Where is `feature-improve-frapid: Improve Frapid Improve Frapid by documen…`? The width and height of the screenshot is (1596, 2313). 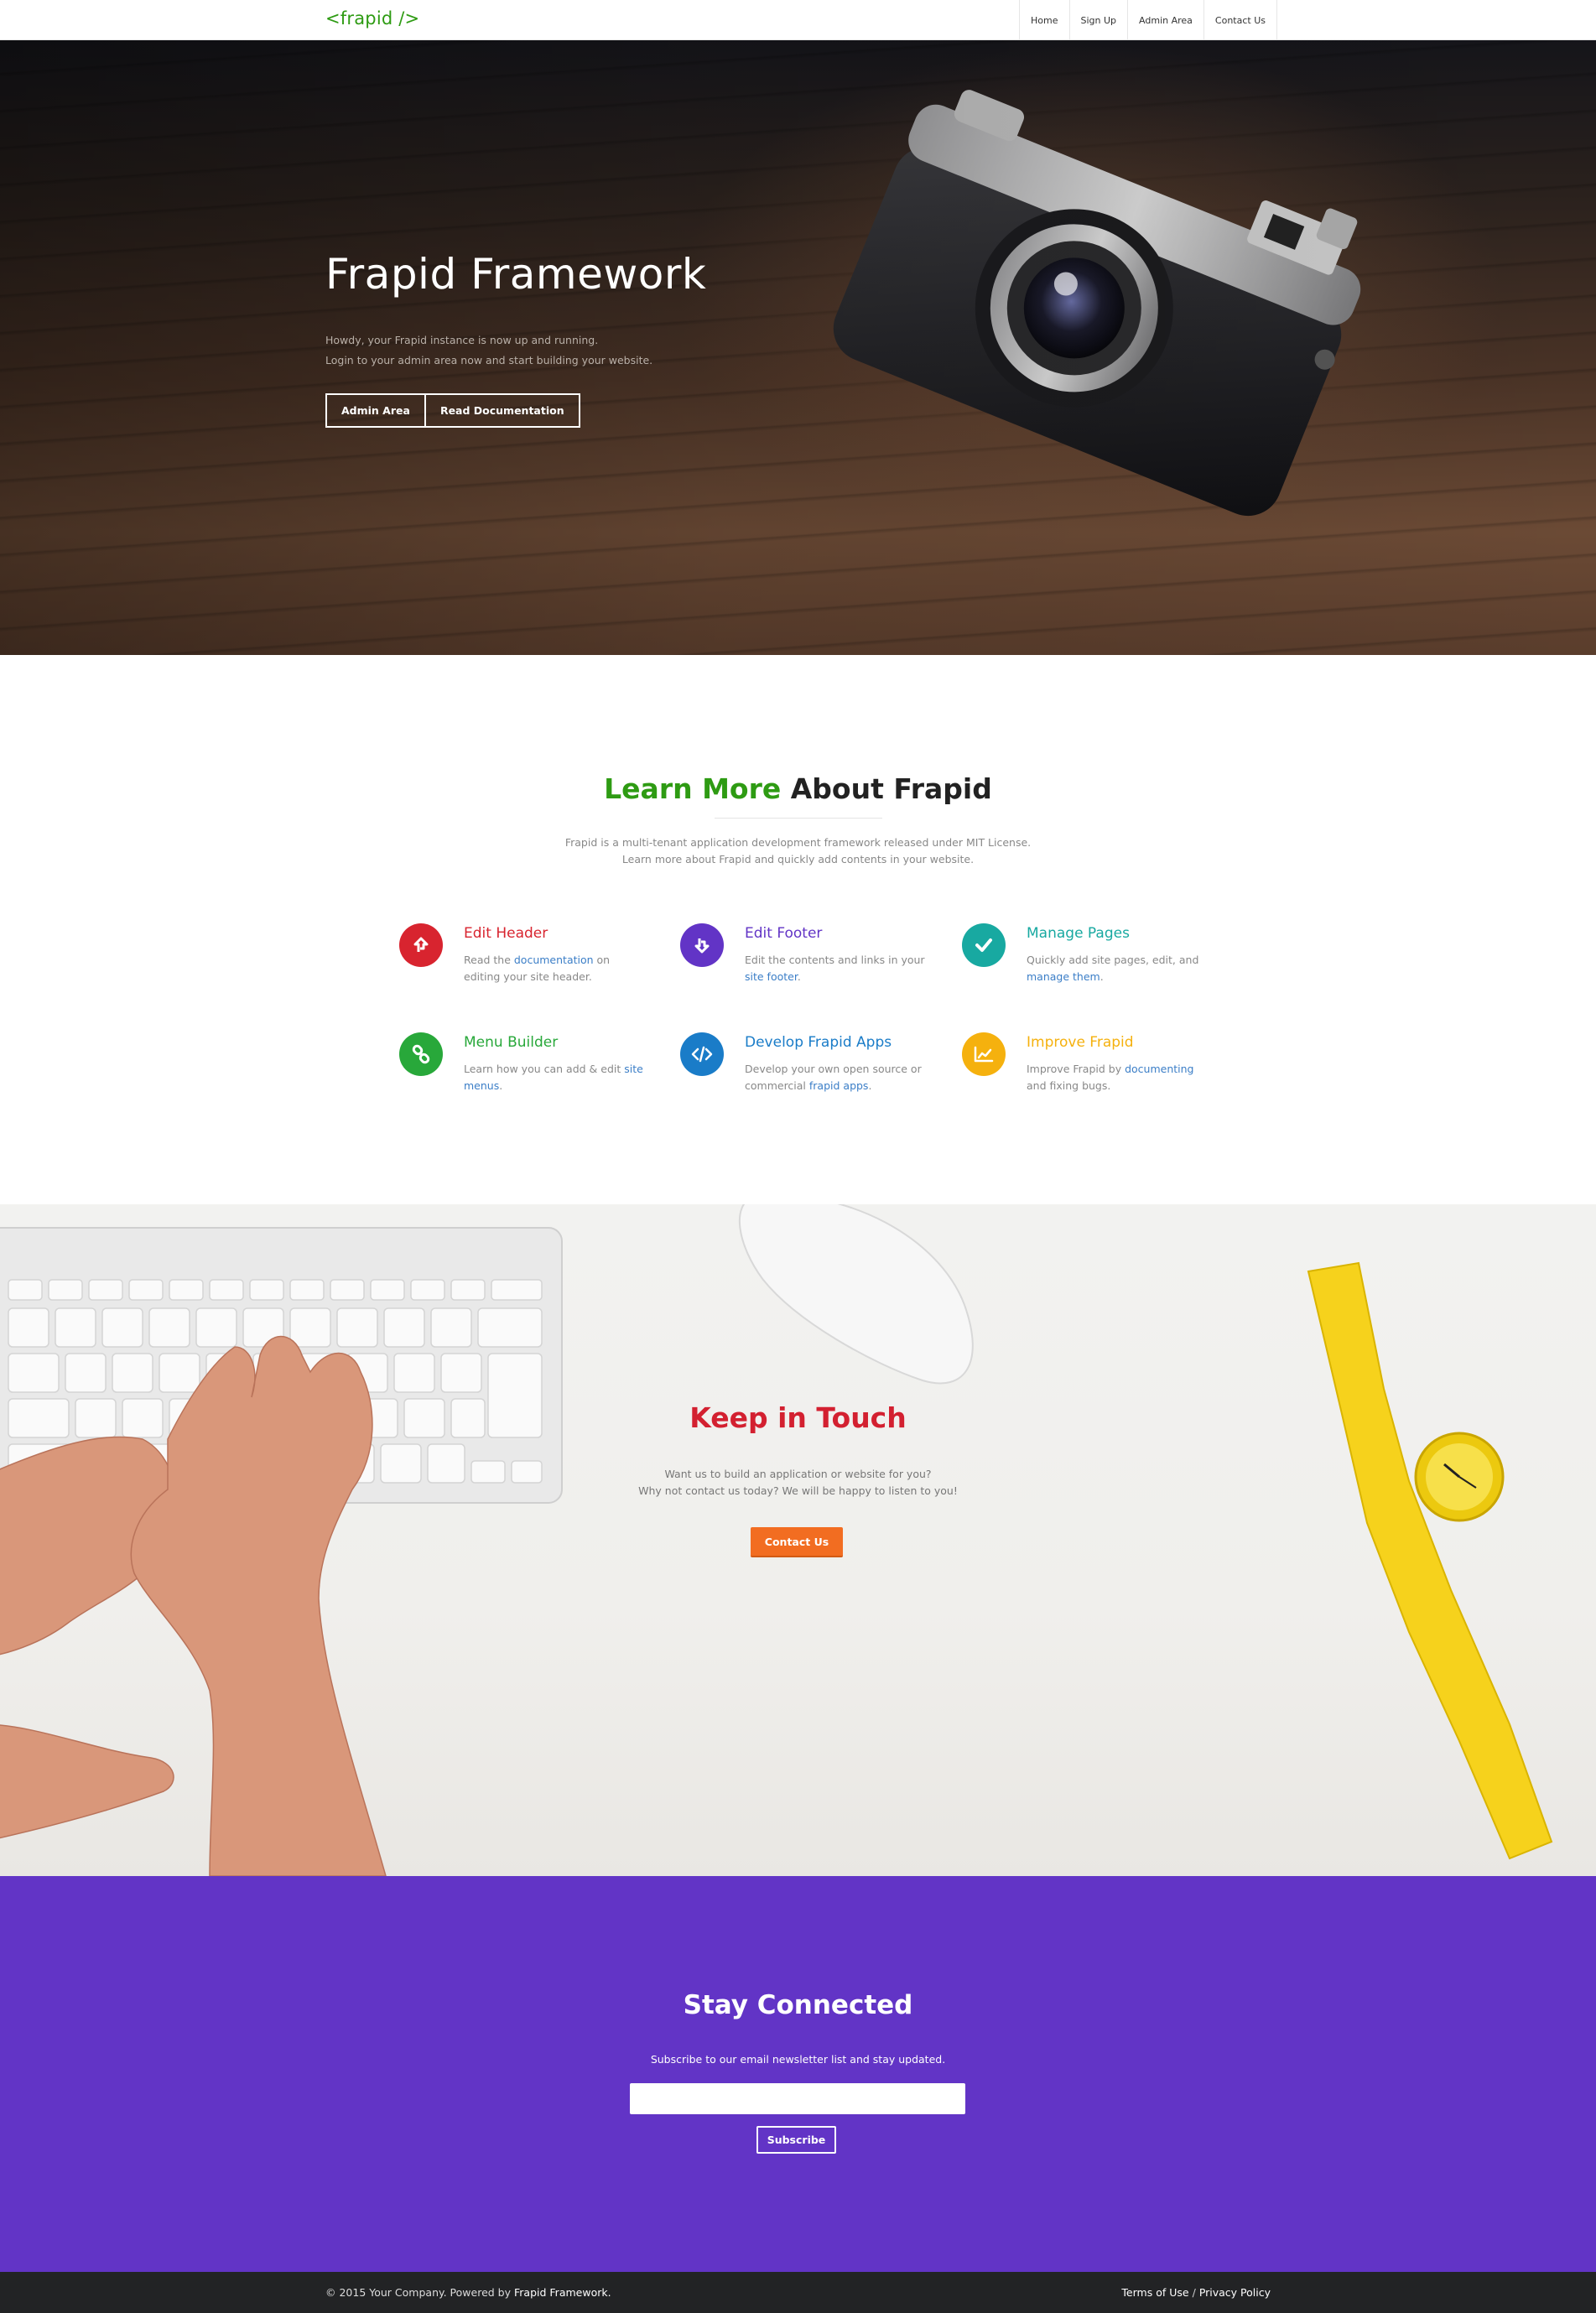
feature-improve-frapid: Improve Frapid Improve Frapid by documen… is located at coordinates (1088, 1065).